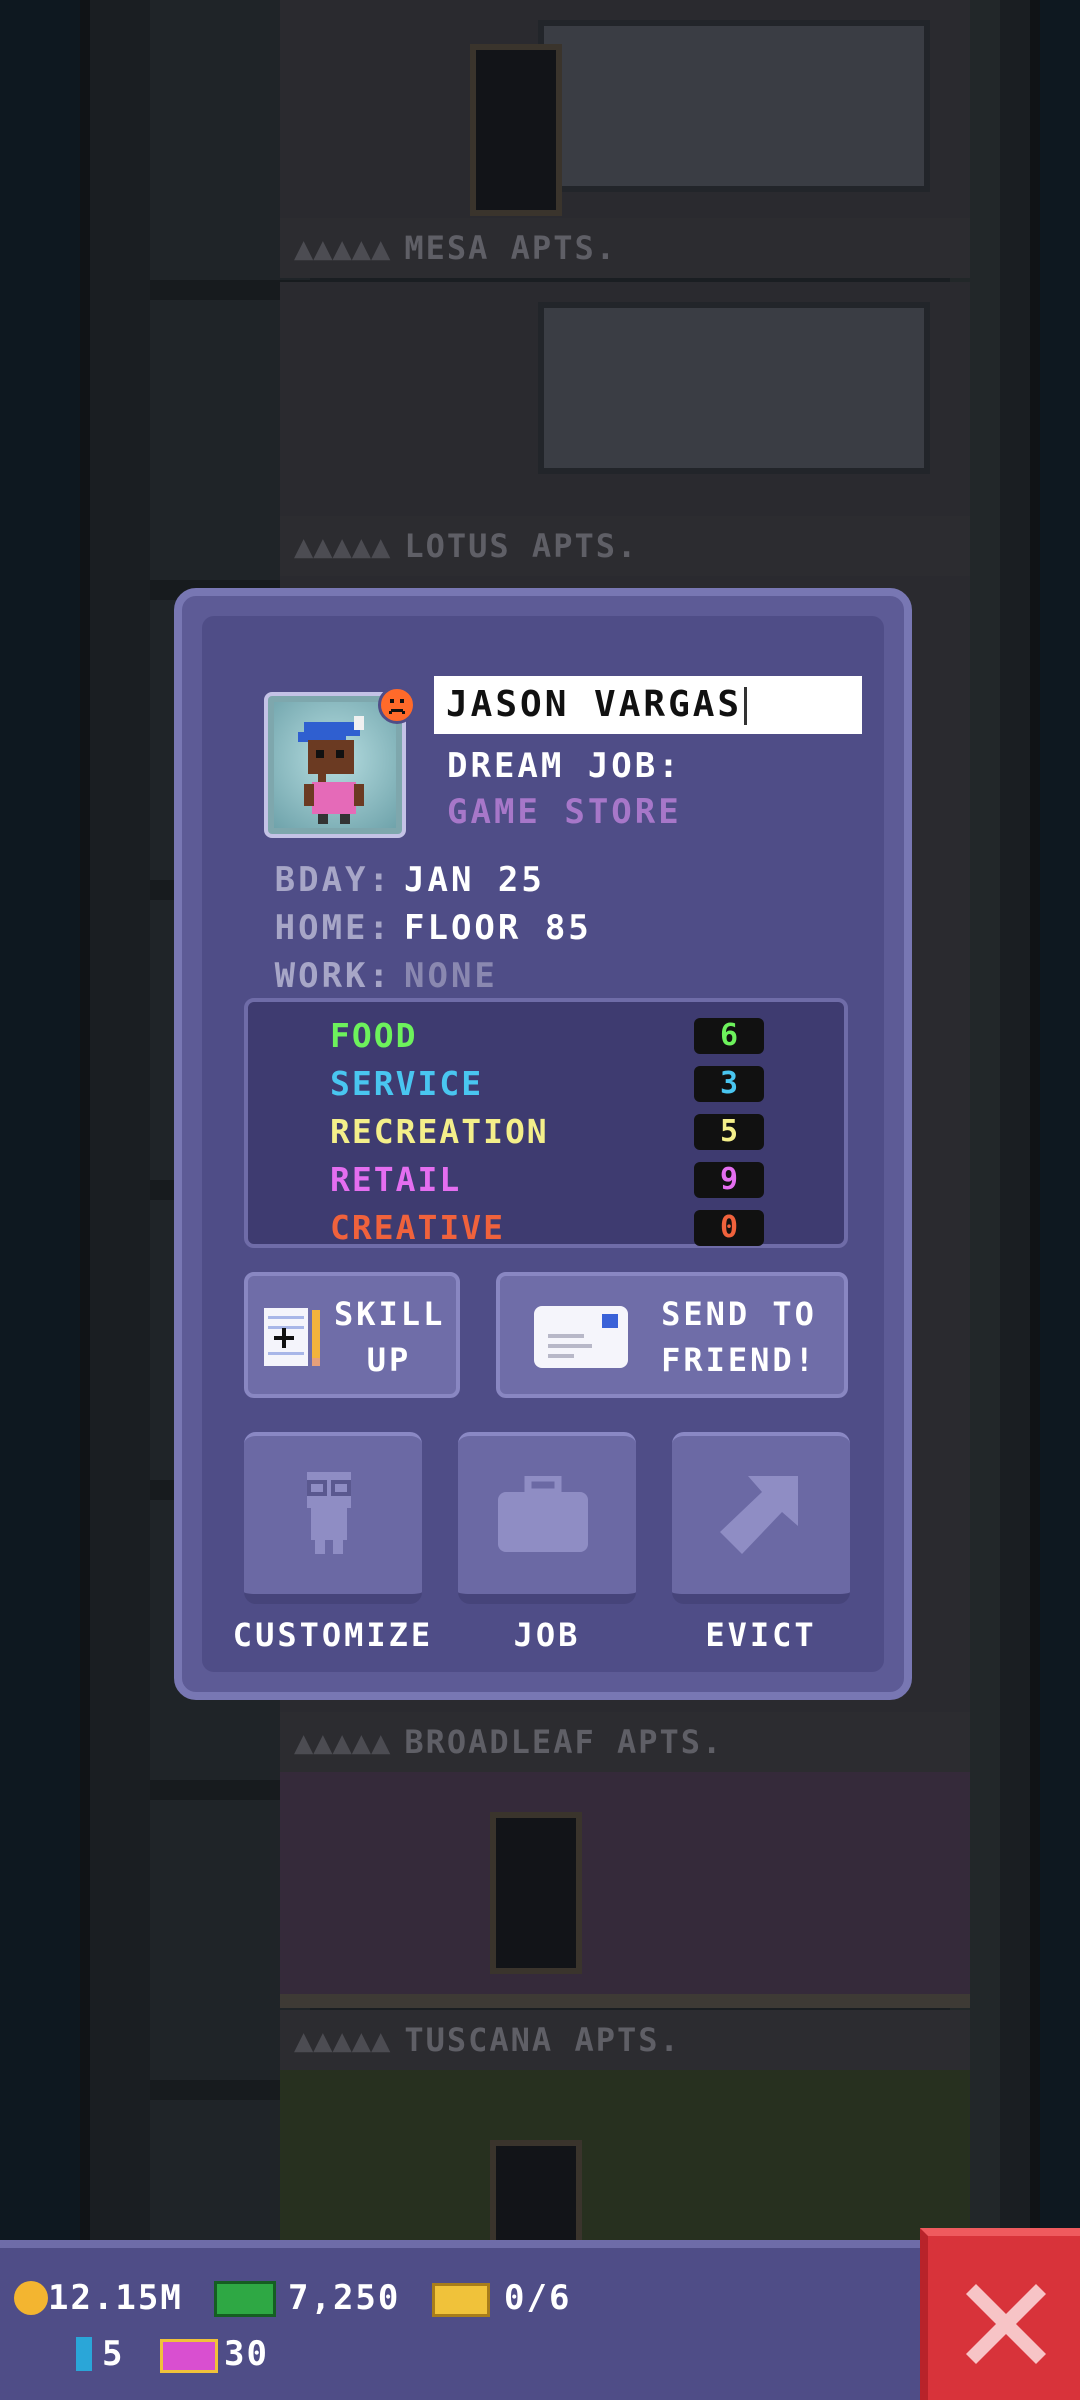 The image size is (1080, 2400). Describe the element at coordinates (292, 1337) in the screenshot. I see `notepad-pencil-icon` at that location.